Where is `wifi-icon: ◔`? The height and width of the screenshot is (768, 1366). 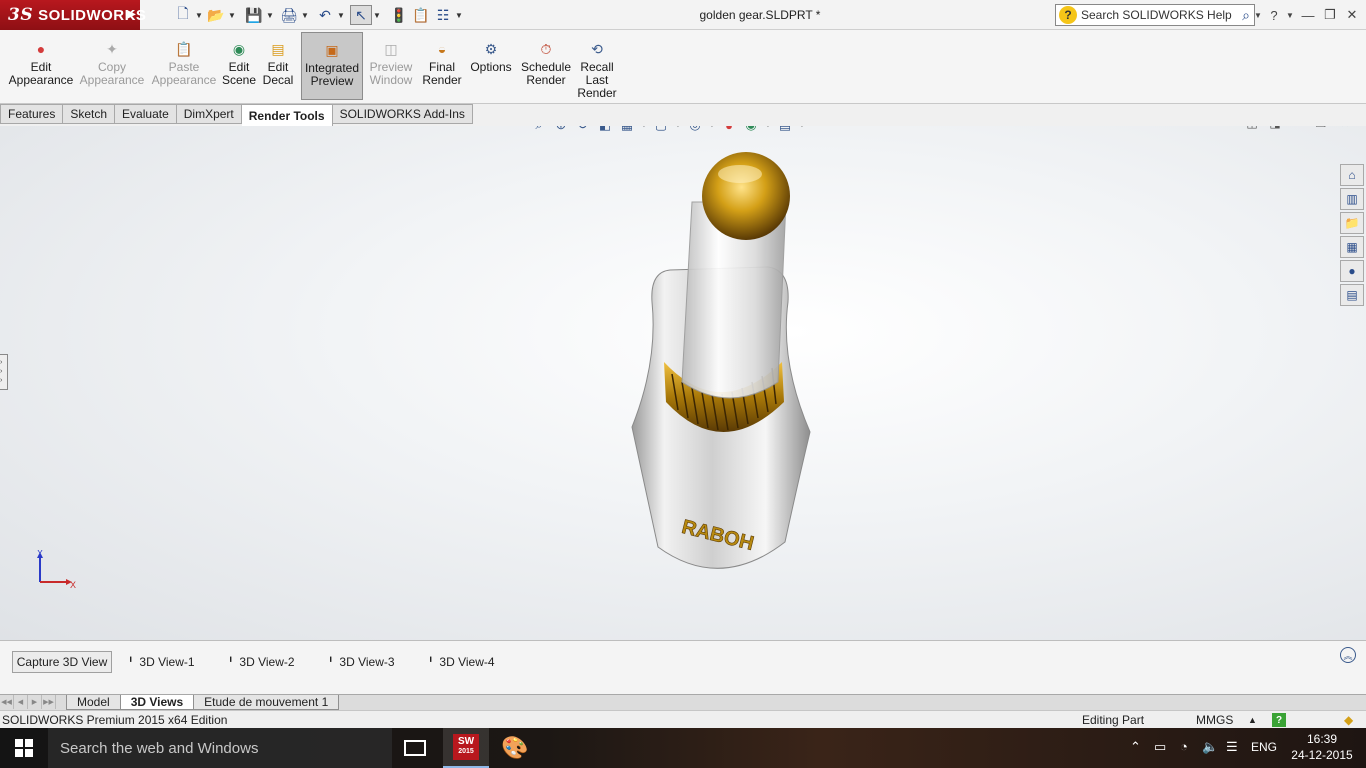 wifi-icon: ◔ is located at coordinates (1184, 746).